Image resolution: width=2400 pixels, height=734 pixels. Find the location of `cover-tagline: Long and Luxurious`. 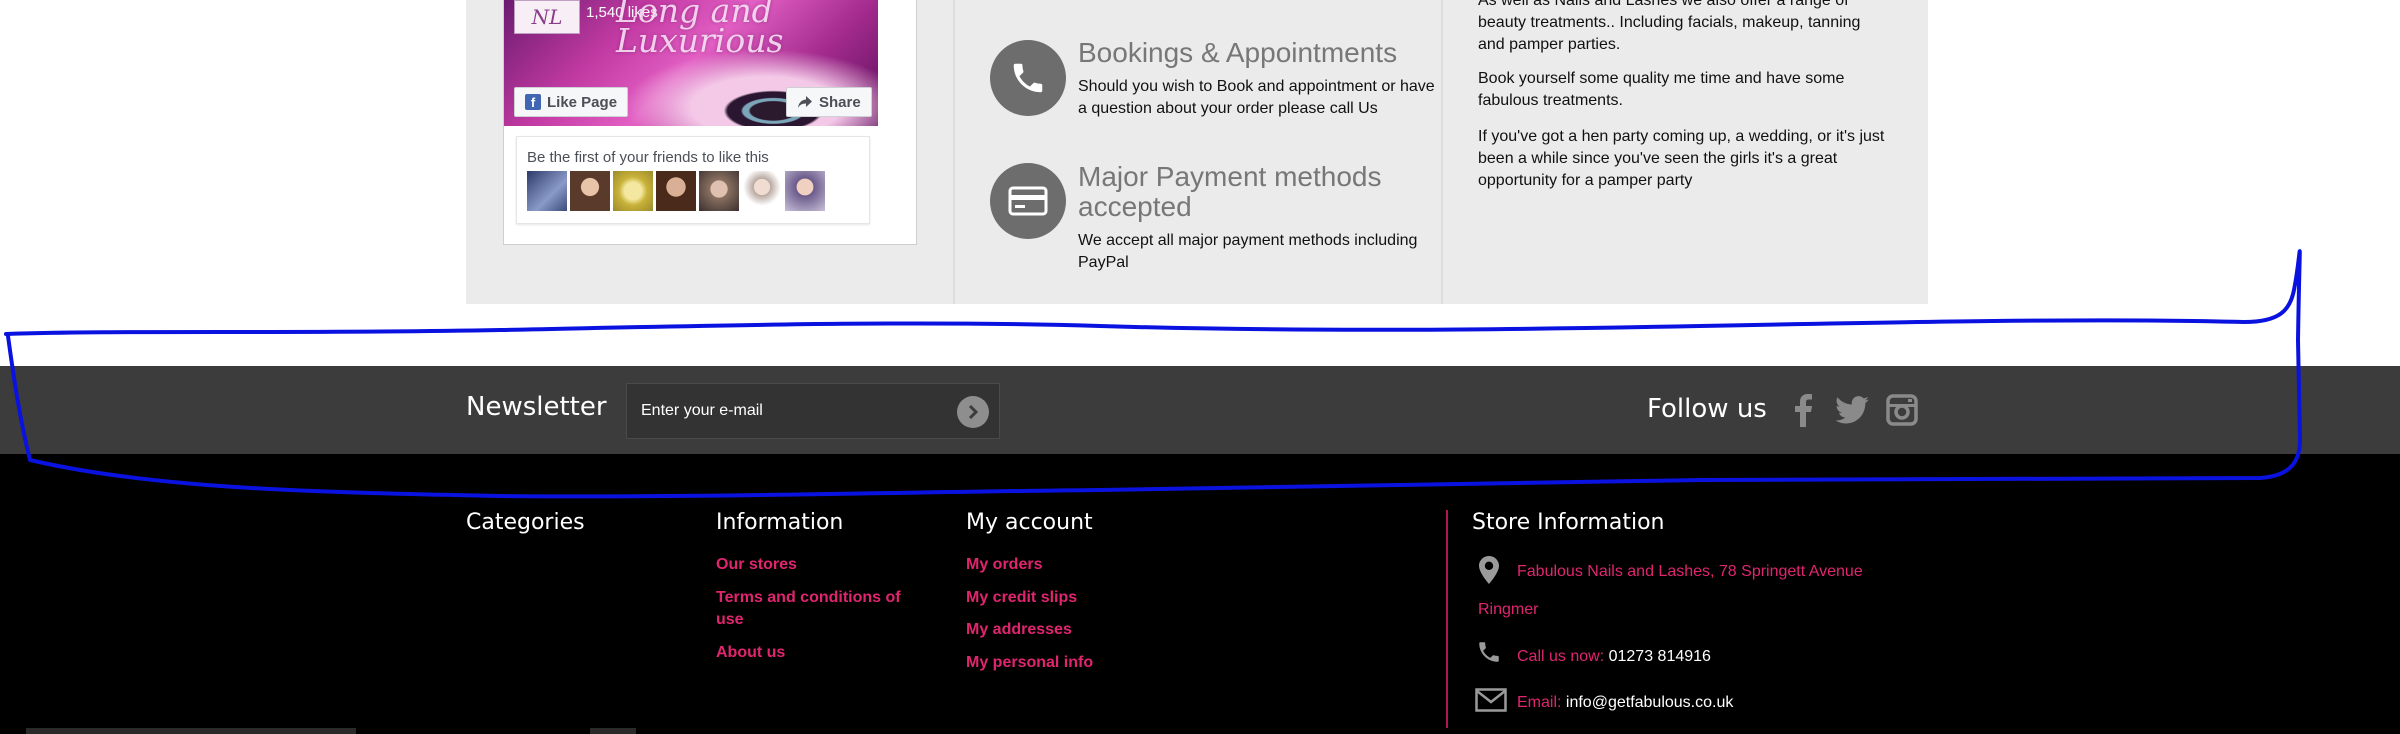

cover-tagline: Long and Luxurious is located at coordinates (736, 28).